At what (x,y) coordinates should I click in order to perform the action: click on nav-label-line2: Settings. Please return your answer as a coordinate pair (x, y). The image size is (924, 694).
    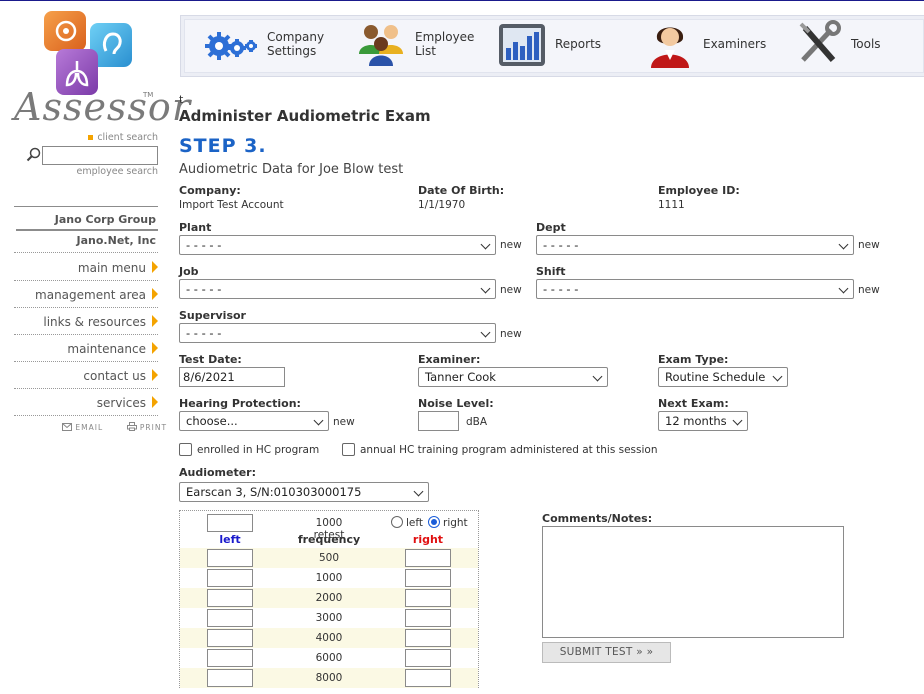
    Looking at the image, I should click on (292, 51).